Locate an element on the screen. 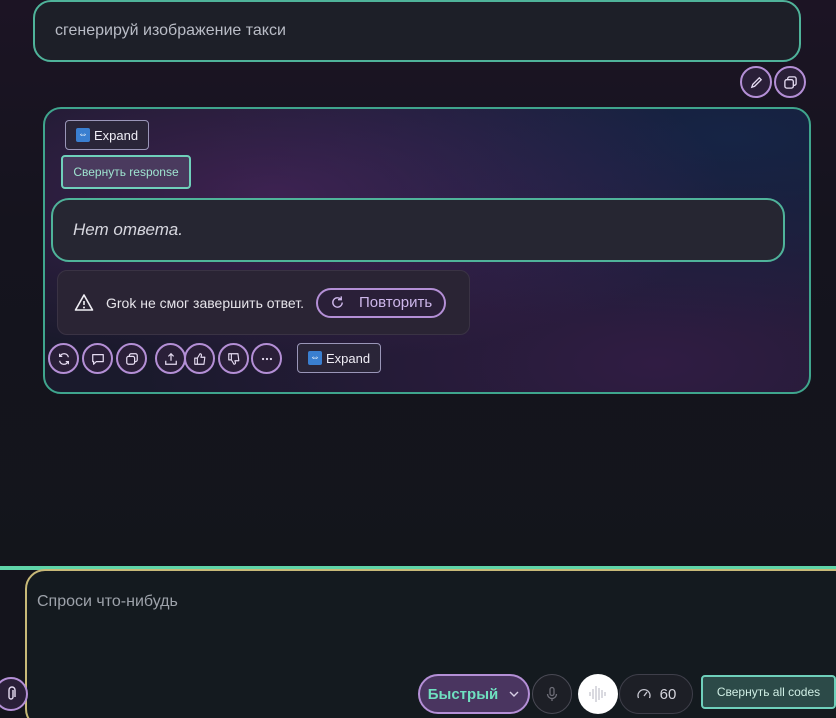 This screenshot has height=718, width=836. mode-label: Быстрый is located at coordinates (463, 694).